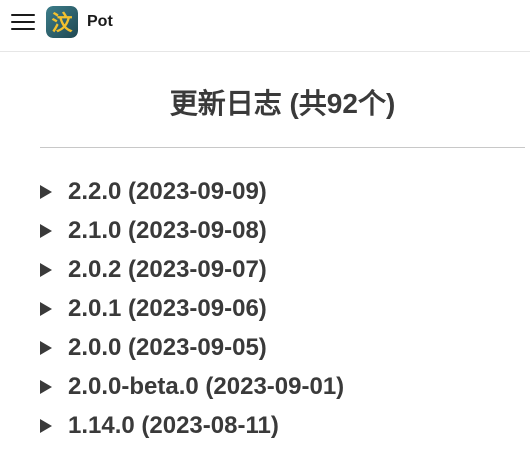  Describe the element at coordinates (167, 230) in the screenshot. I see `release-label: 2.1.0 (2023-09-08)` at that location.